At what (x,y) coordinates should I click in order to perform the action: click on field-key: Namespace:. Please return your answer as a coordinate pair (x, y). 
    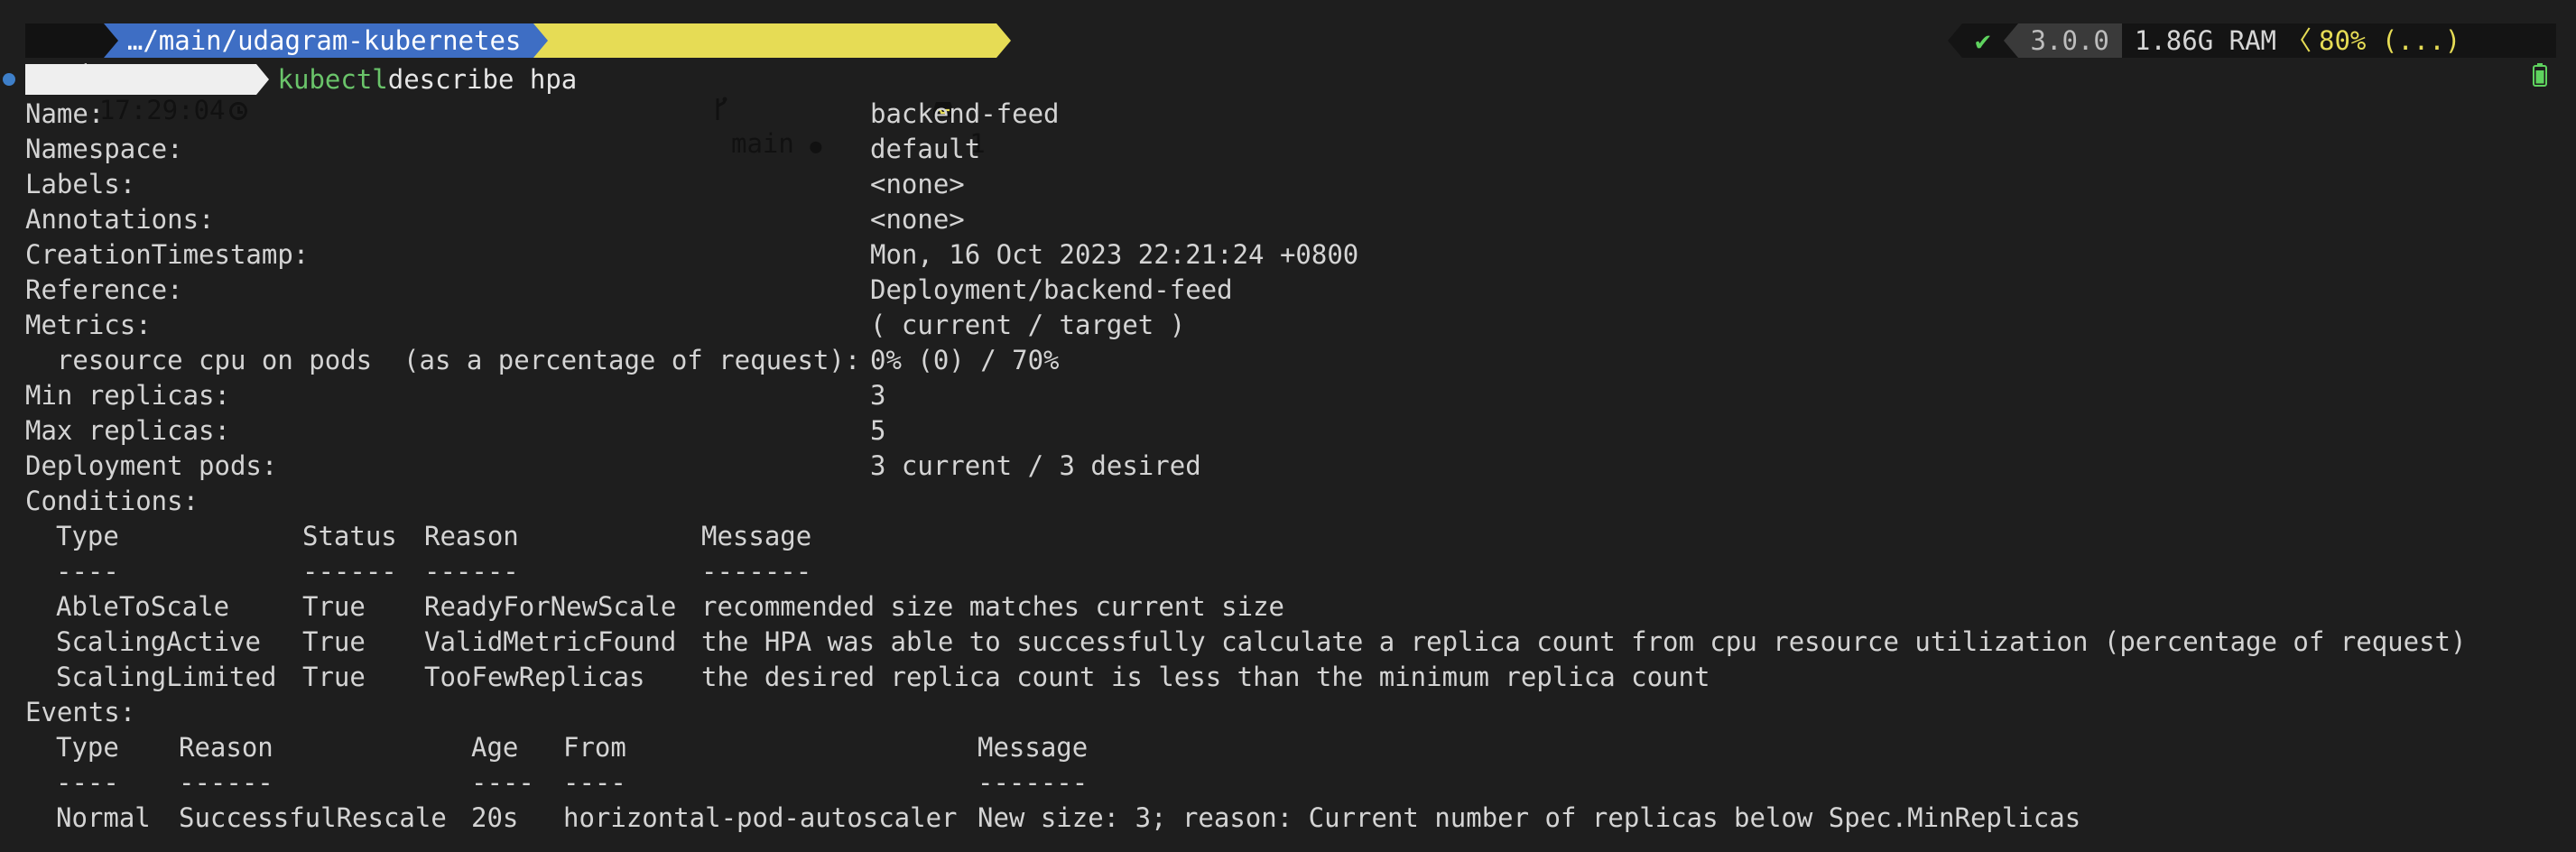
    Looking at the image, I should click on (104, 149).